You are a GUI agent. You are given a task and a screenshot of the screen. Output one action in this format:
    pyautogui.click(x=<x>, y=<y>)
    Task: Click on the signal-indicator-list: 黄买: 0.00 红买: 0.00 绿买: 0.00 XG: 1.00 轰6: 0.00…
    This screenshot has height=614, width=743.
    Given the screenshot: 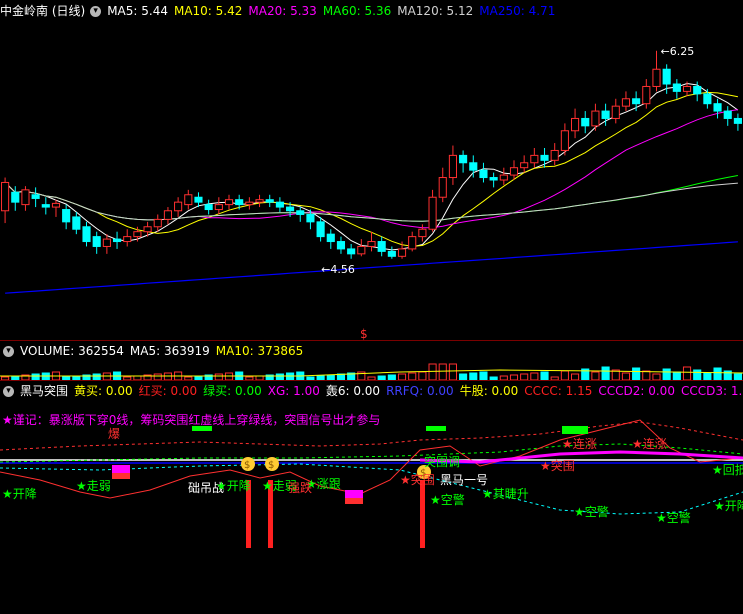 What is the action you would take?
    pyautogui.click(x=408, y=391)
    